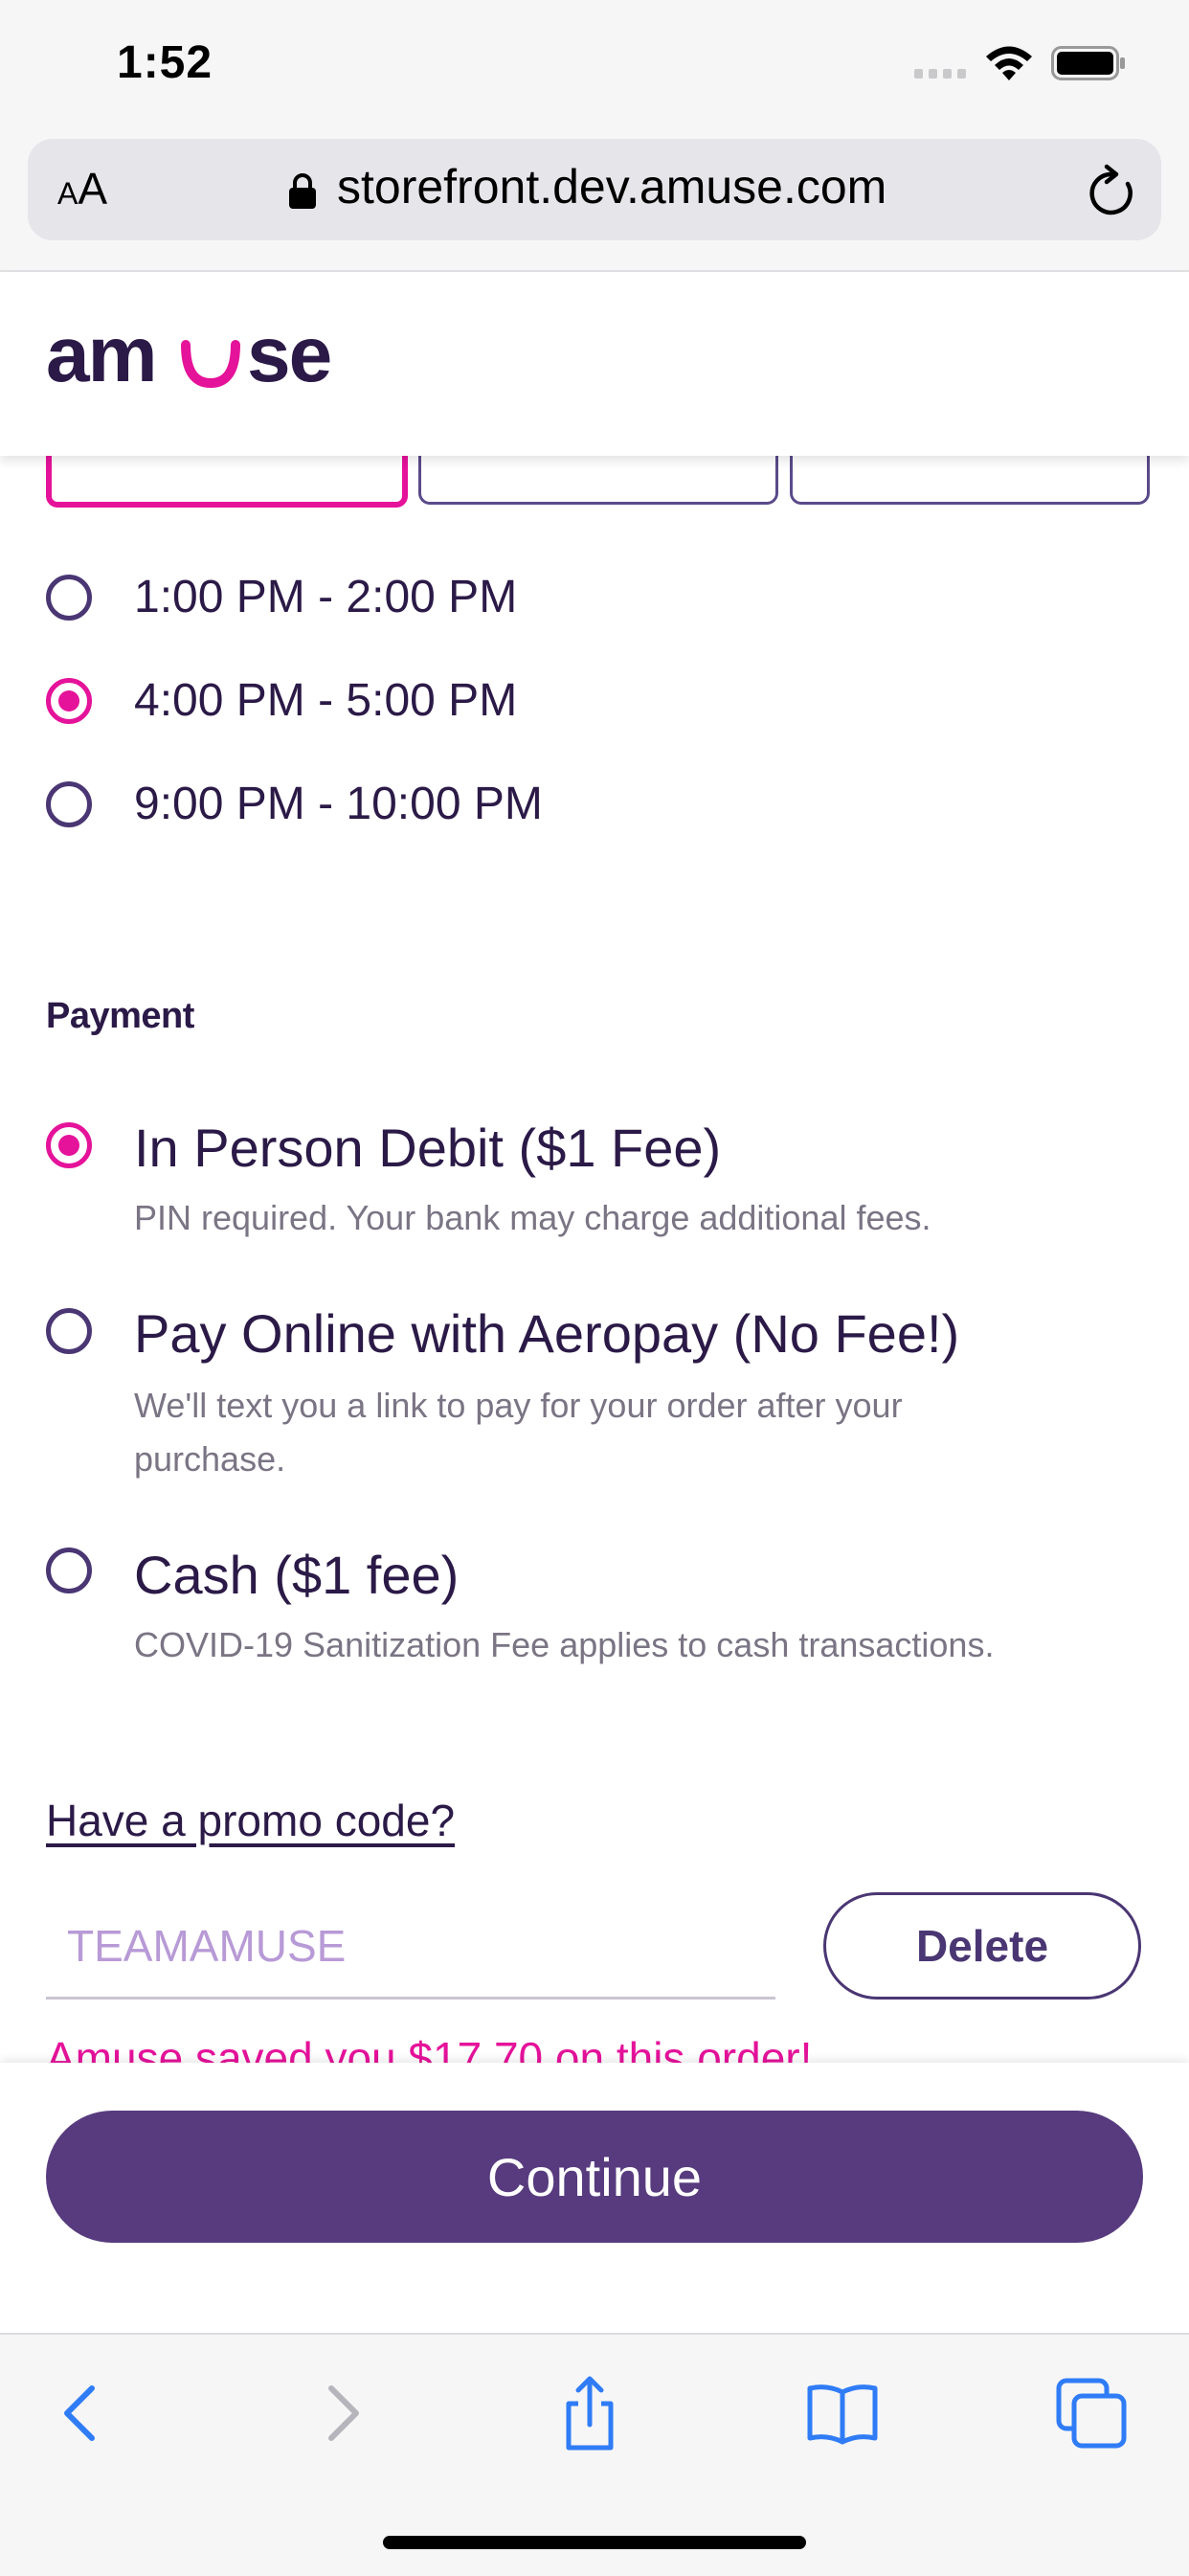  I want to click on payment-option-title: Cash ($1 fee), so click(296, 1575).